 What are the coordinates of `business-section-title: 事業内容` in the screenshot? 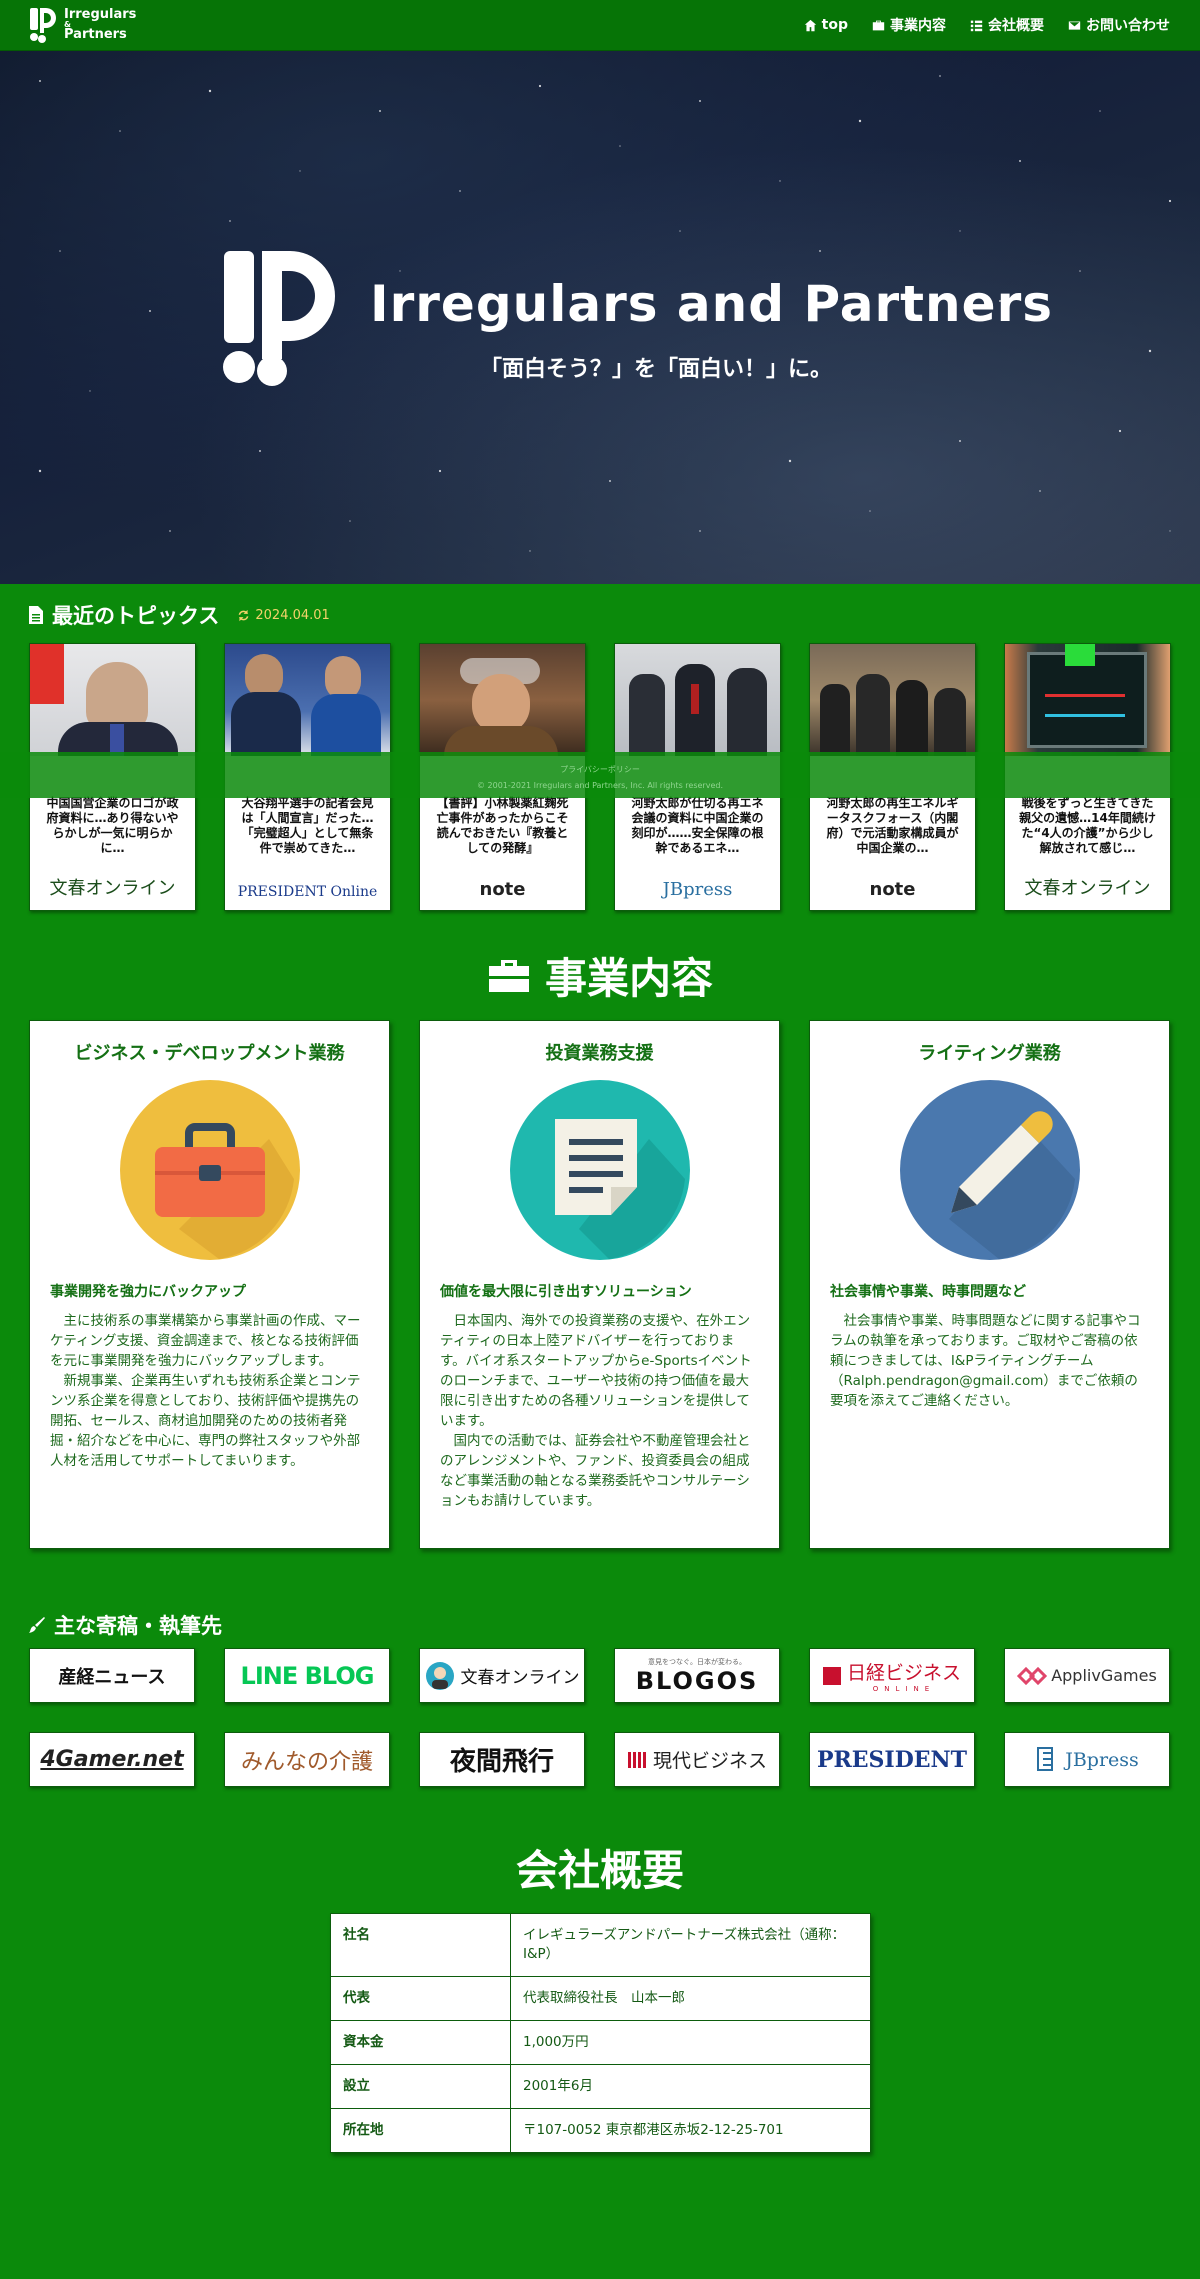 It's located at (600, 975).